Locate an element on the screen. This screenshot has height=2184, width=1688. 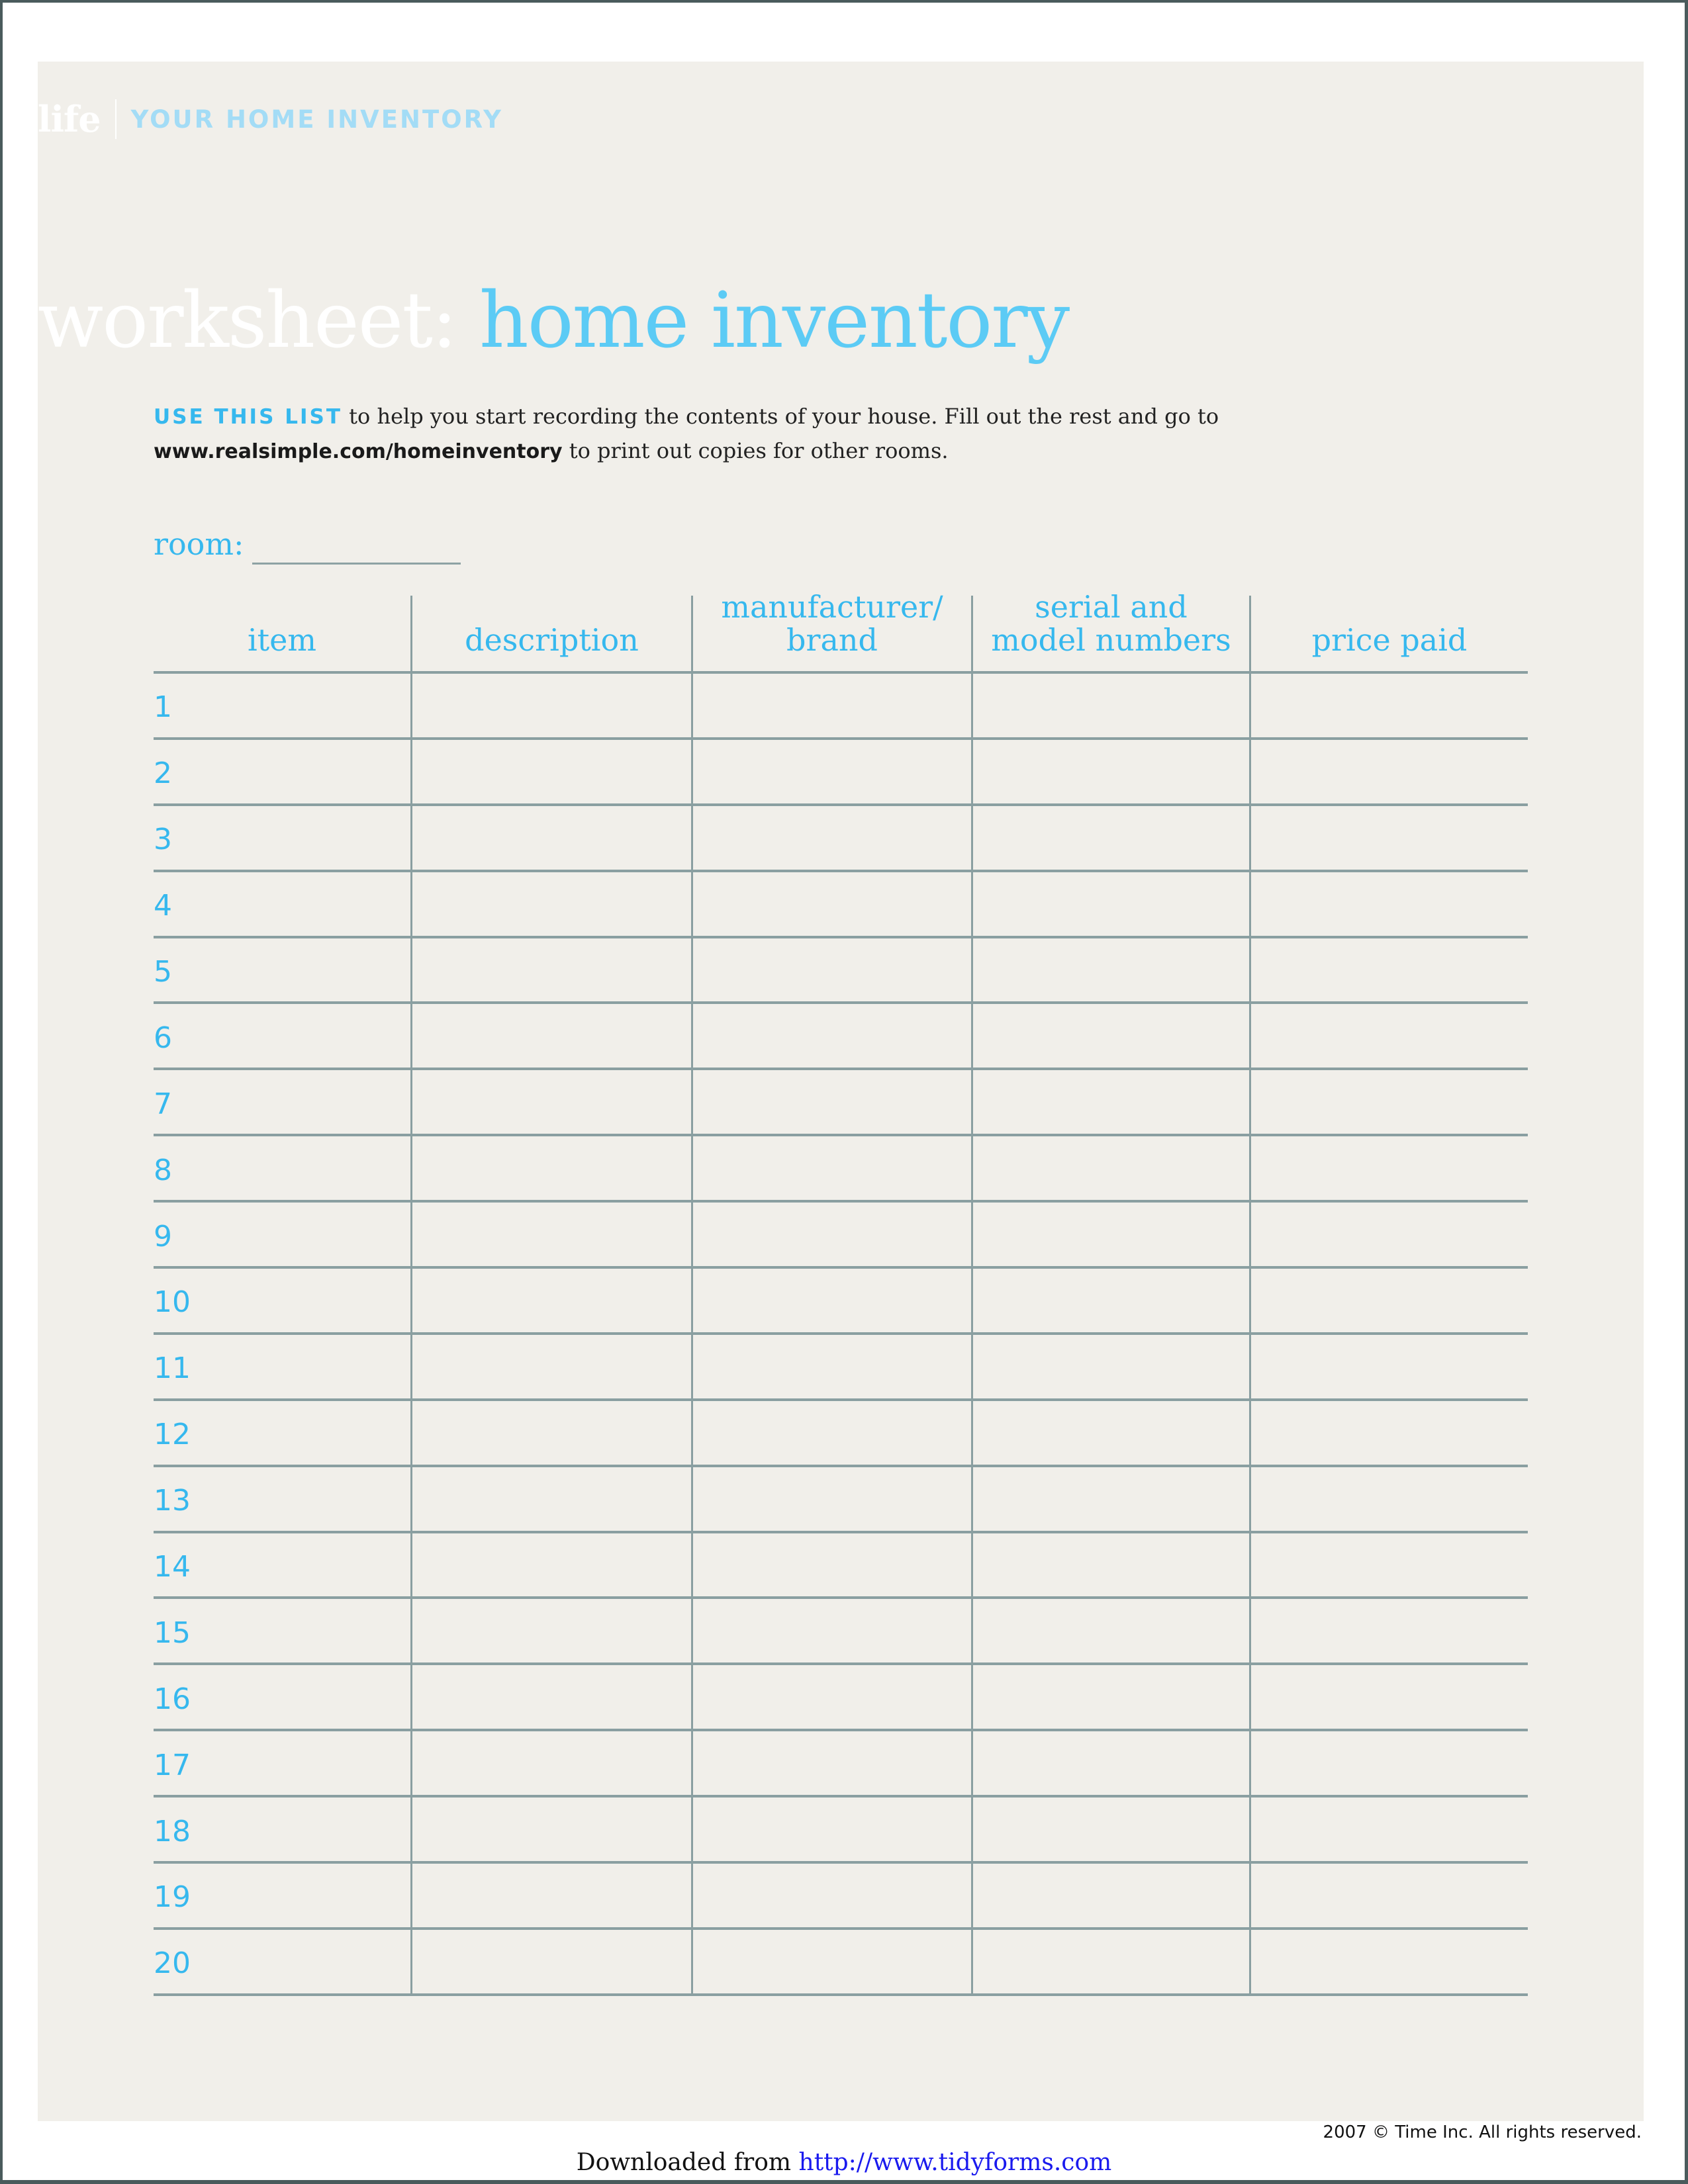
table-row: 5 is located at coordinates (841, 971).